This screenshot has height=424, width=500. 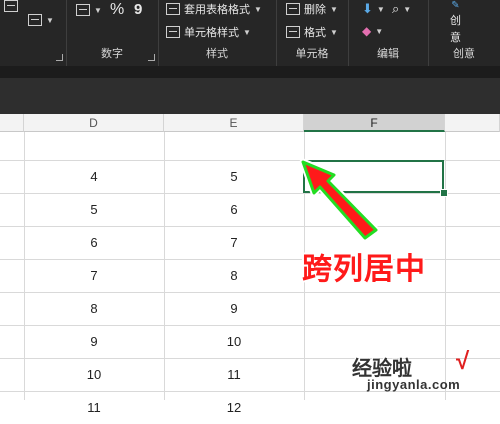 What do you see at coordinates (217, 54) in the screenshot?
I see `group-label-styles: 样式` at bounding box center [217, 54].